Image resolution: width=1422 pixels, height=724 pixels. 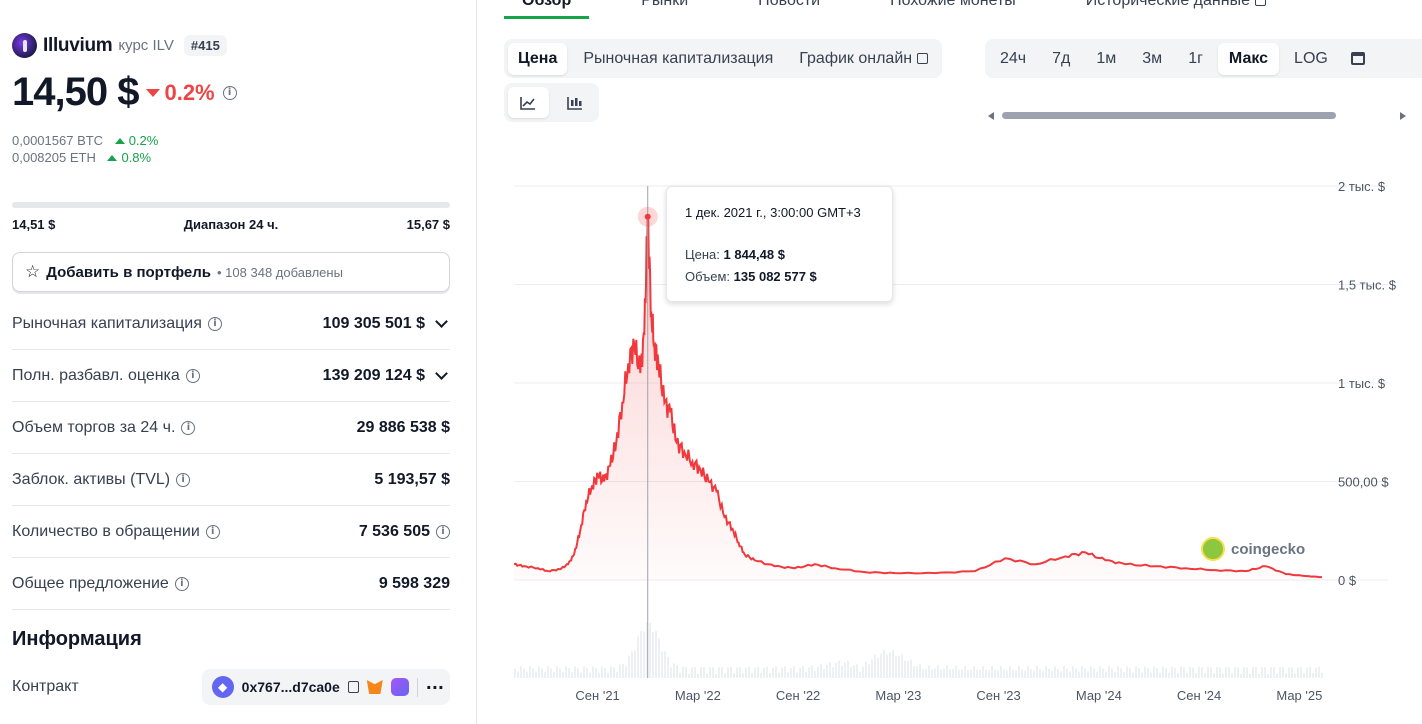 What do you see at coordinates (1013, 59) in the screenshot?
I see `range-24h: 24ч` at bounding box center [1013, 59].